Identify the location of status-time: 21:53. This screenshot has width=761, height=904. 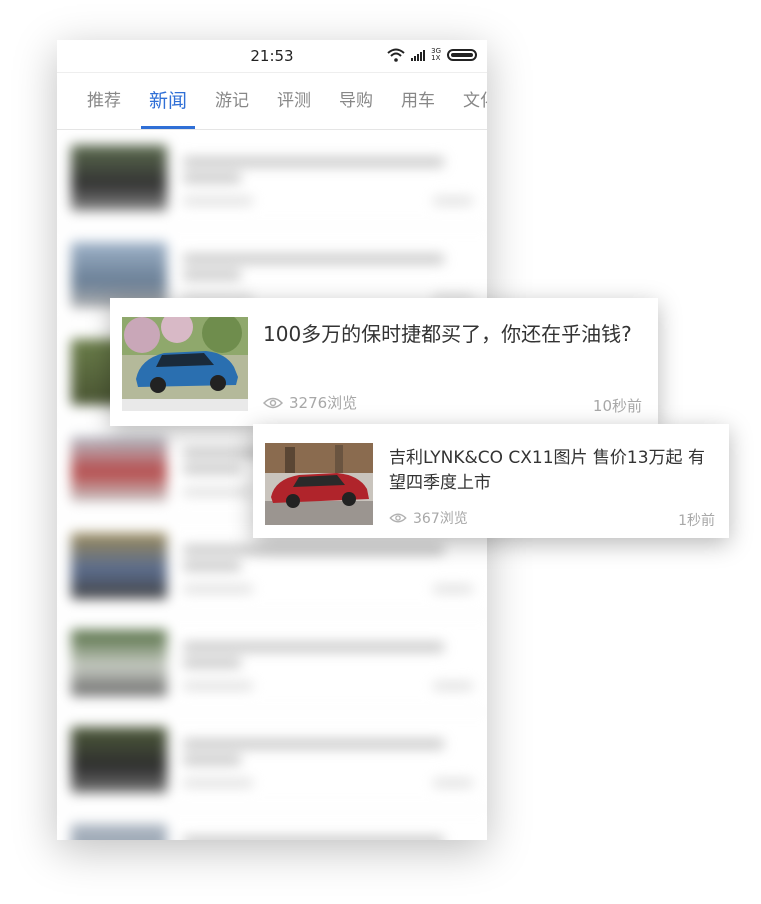
(272, 56).